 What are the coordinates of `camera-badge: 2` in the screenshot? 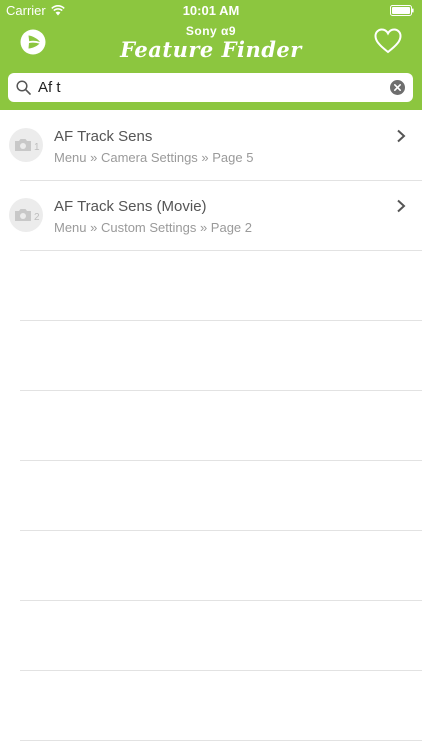 It's located at (26, 215).